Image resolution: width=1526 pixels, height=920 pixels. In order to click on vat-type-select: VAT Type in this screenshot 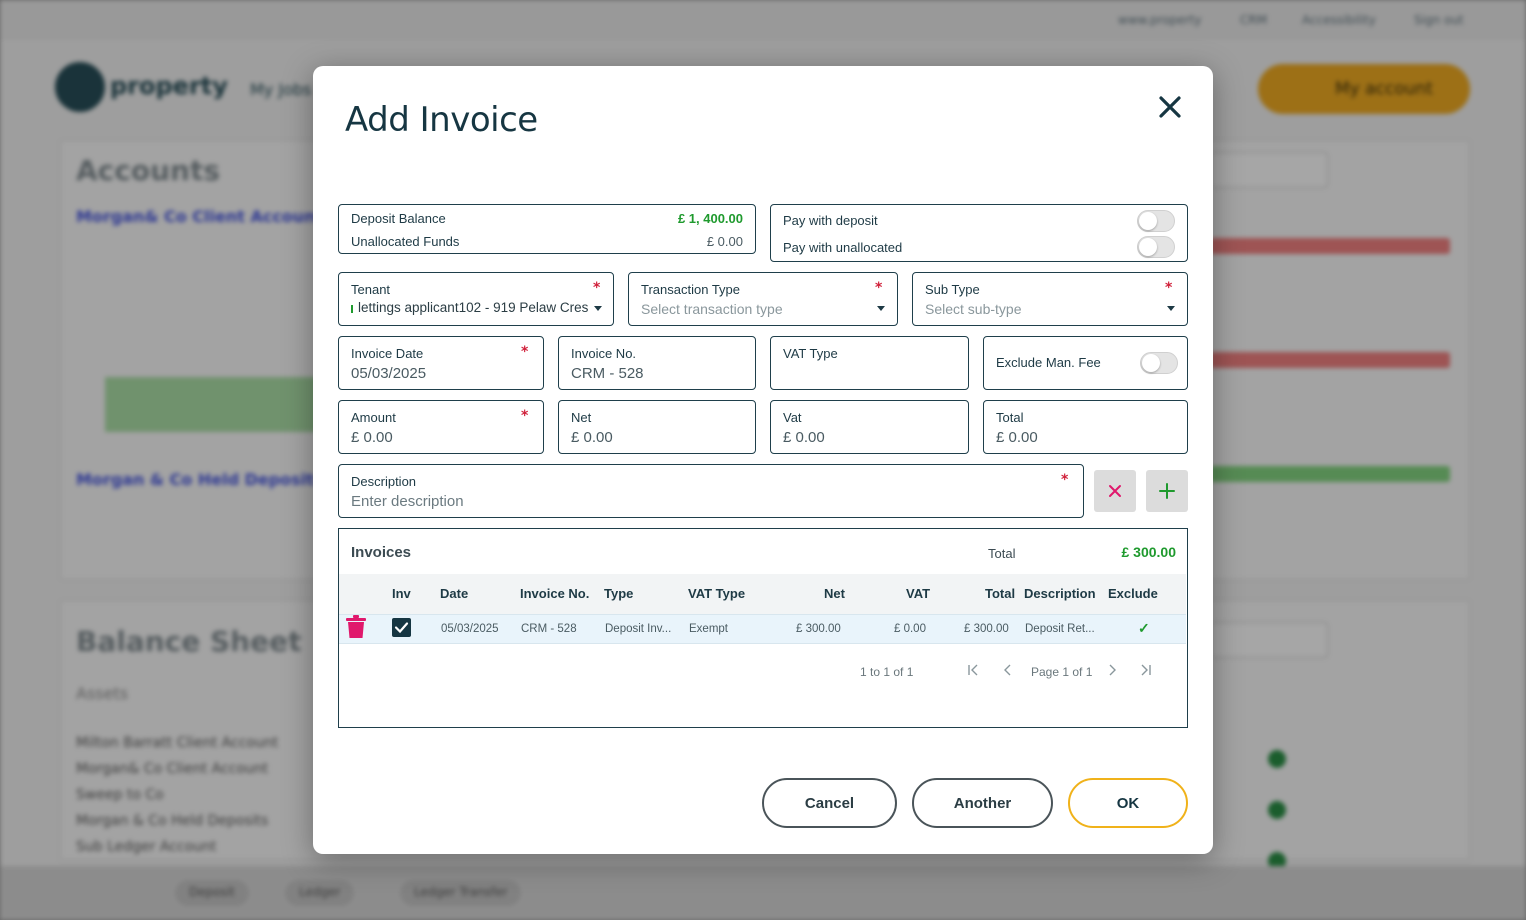, I will do `click(869, 363)`.